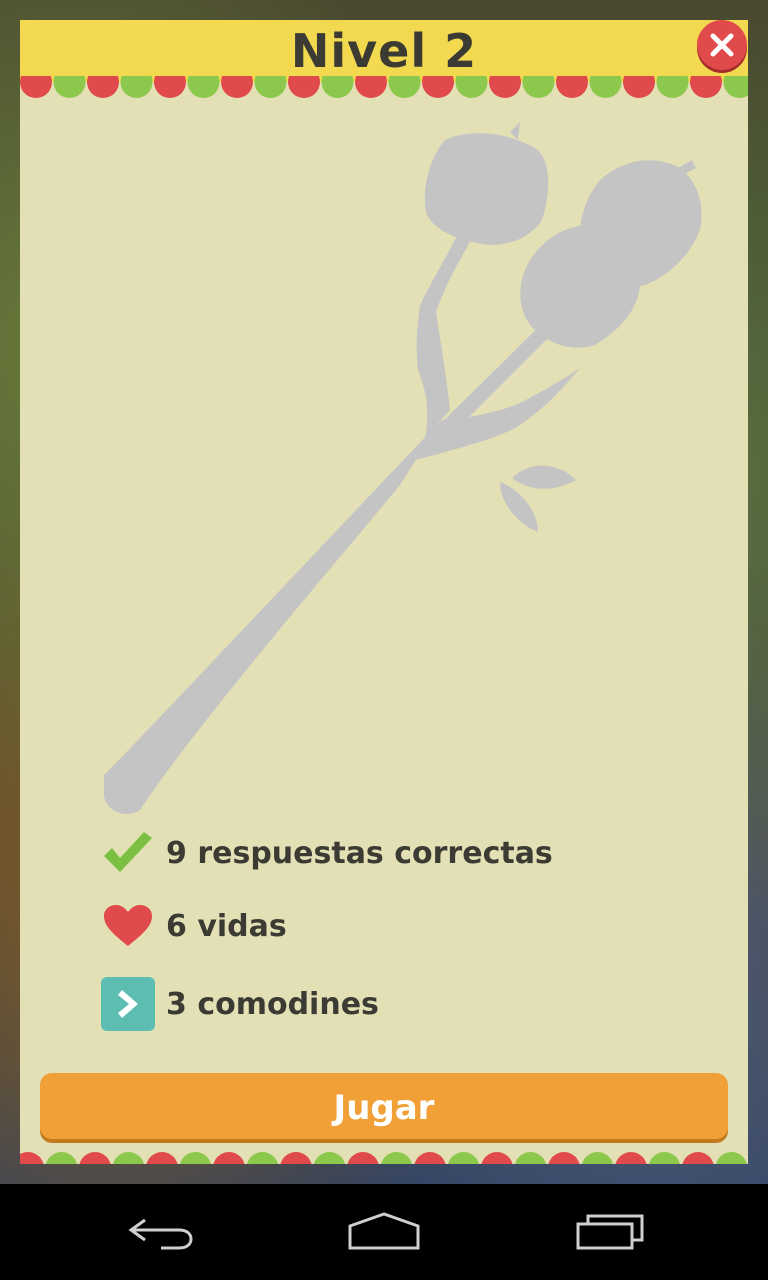  I want to click on stat-lives: 6 vidas, so click(193, 926).